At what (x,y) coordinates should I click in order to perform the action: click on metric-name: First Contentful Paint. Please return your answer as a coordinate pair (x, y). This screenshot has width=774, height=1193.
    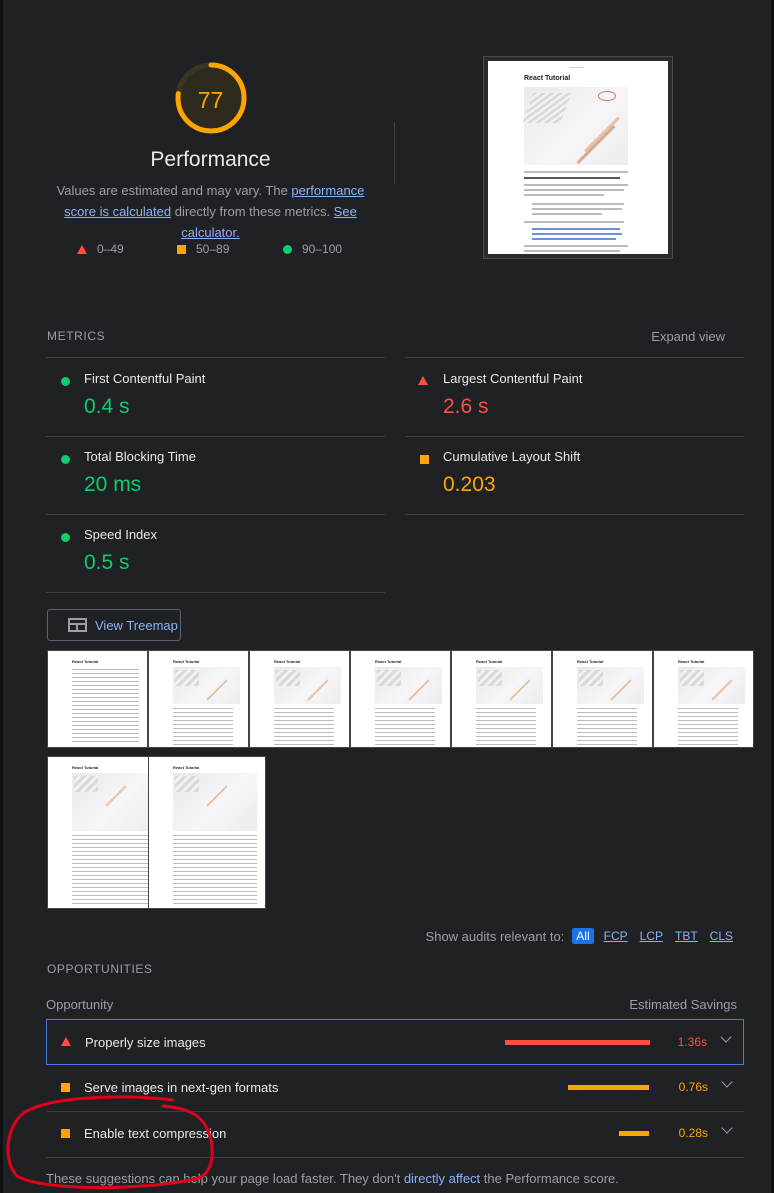
    Looking at the image, I should click on (145, 378).